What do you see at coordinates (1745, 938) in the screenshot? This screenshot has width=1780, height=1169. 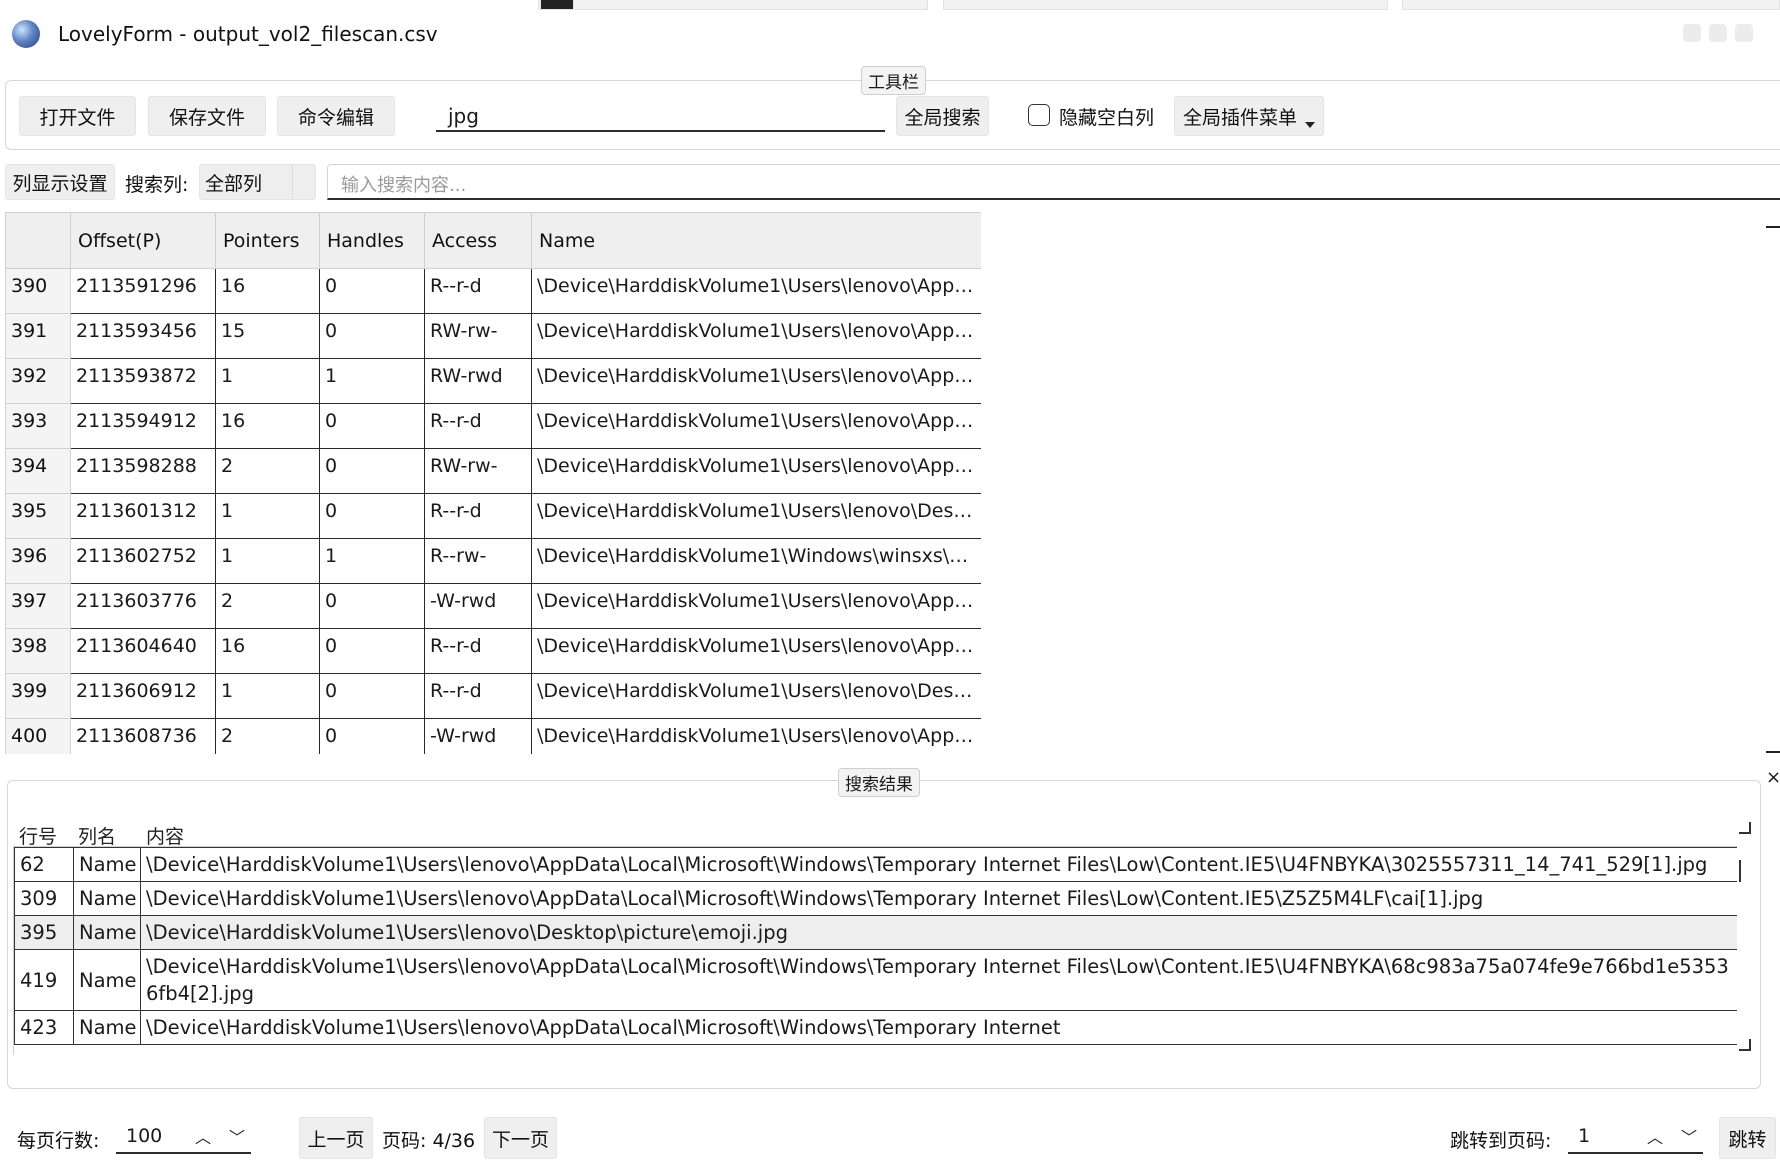 I see `results-scrollbar` at bounding box center [1745, 938].